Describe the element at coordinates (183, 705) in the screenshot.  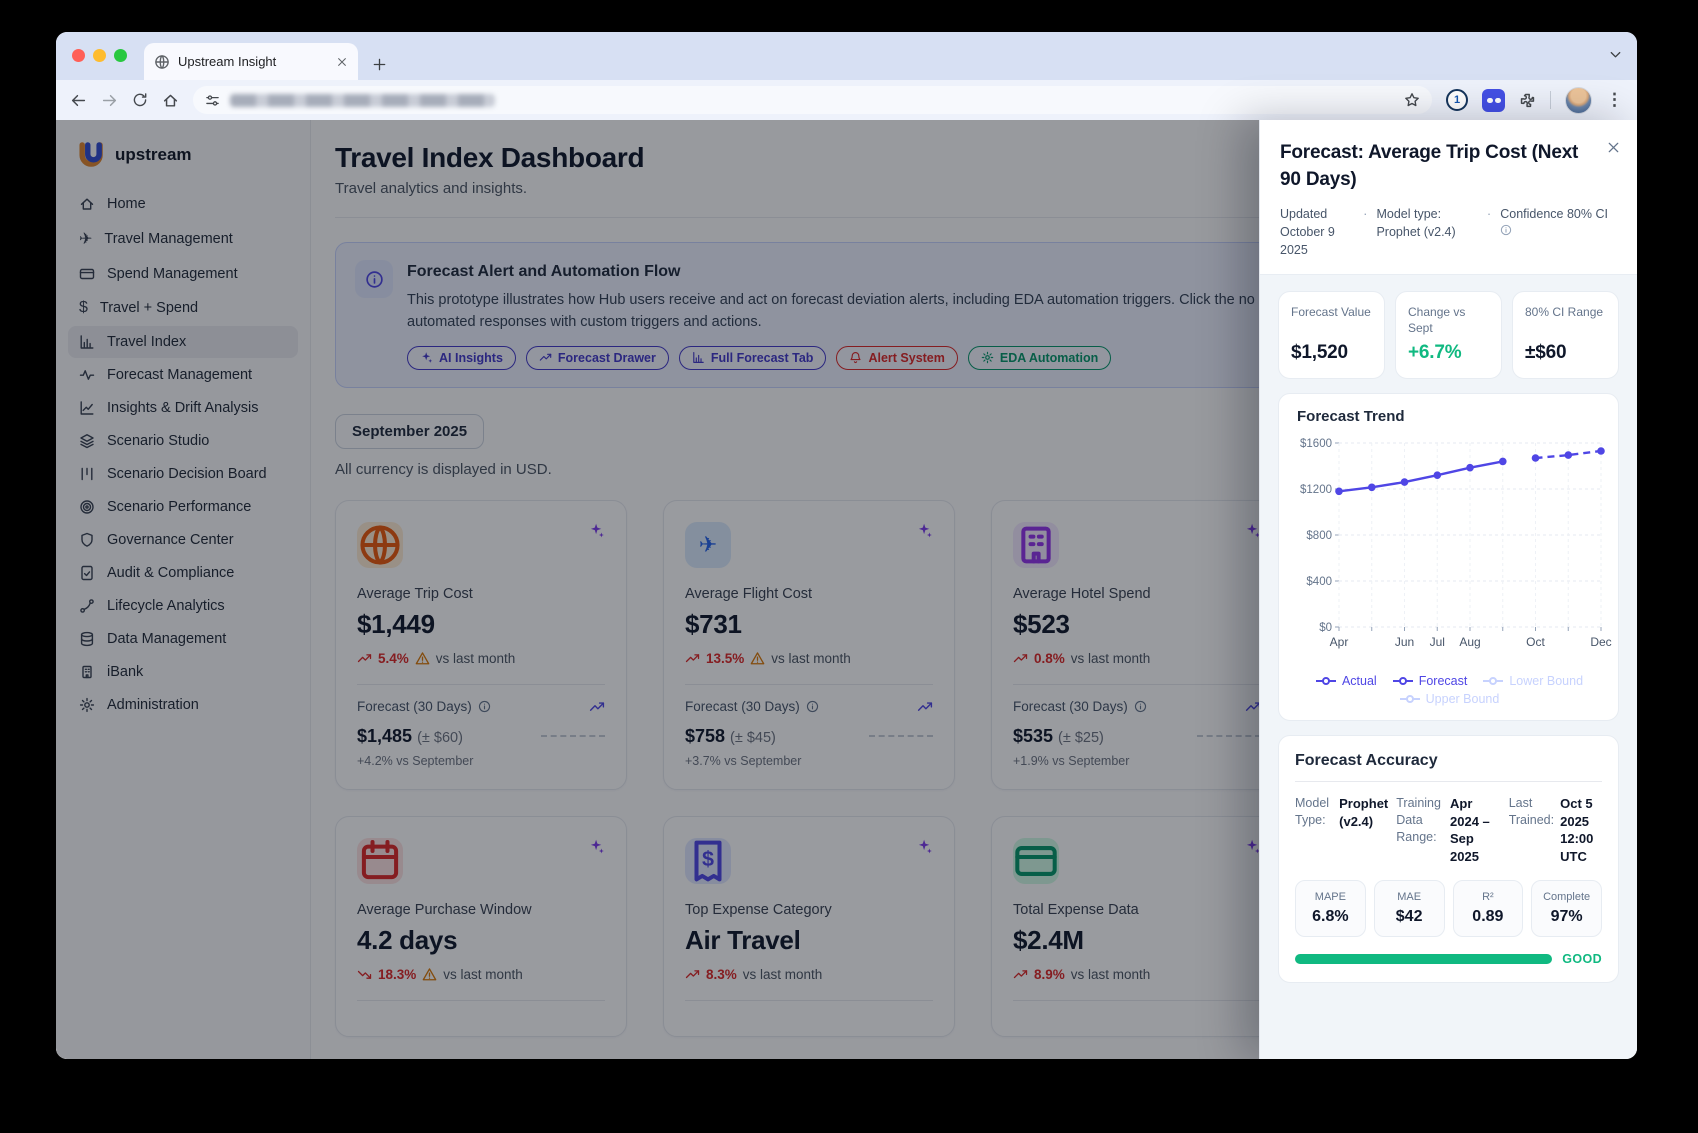
I see `sidebar-item-administration: Administration` at that location.